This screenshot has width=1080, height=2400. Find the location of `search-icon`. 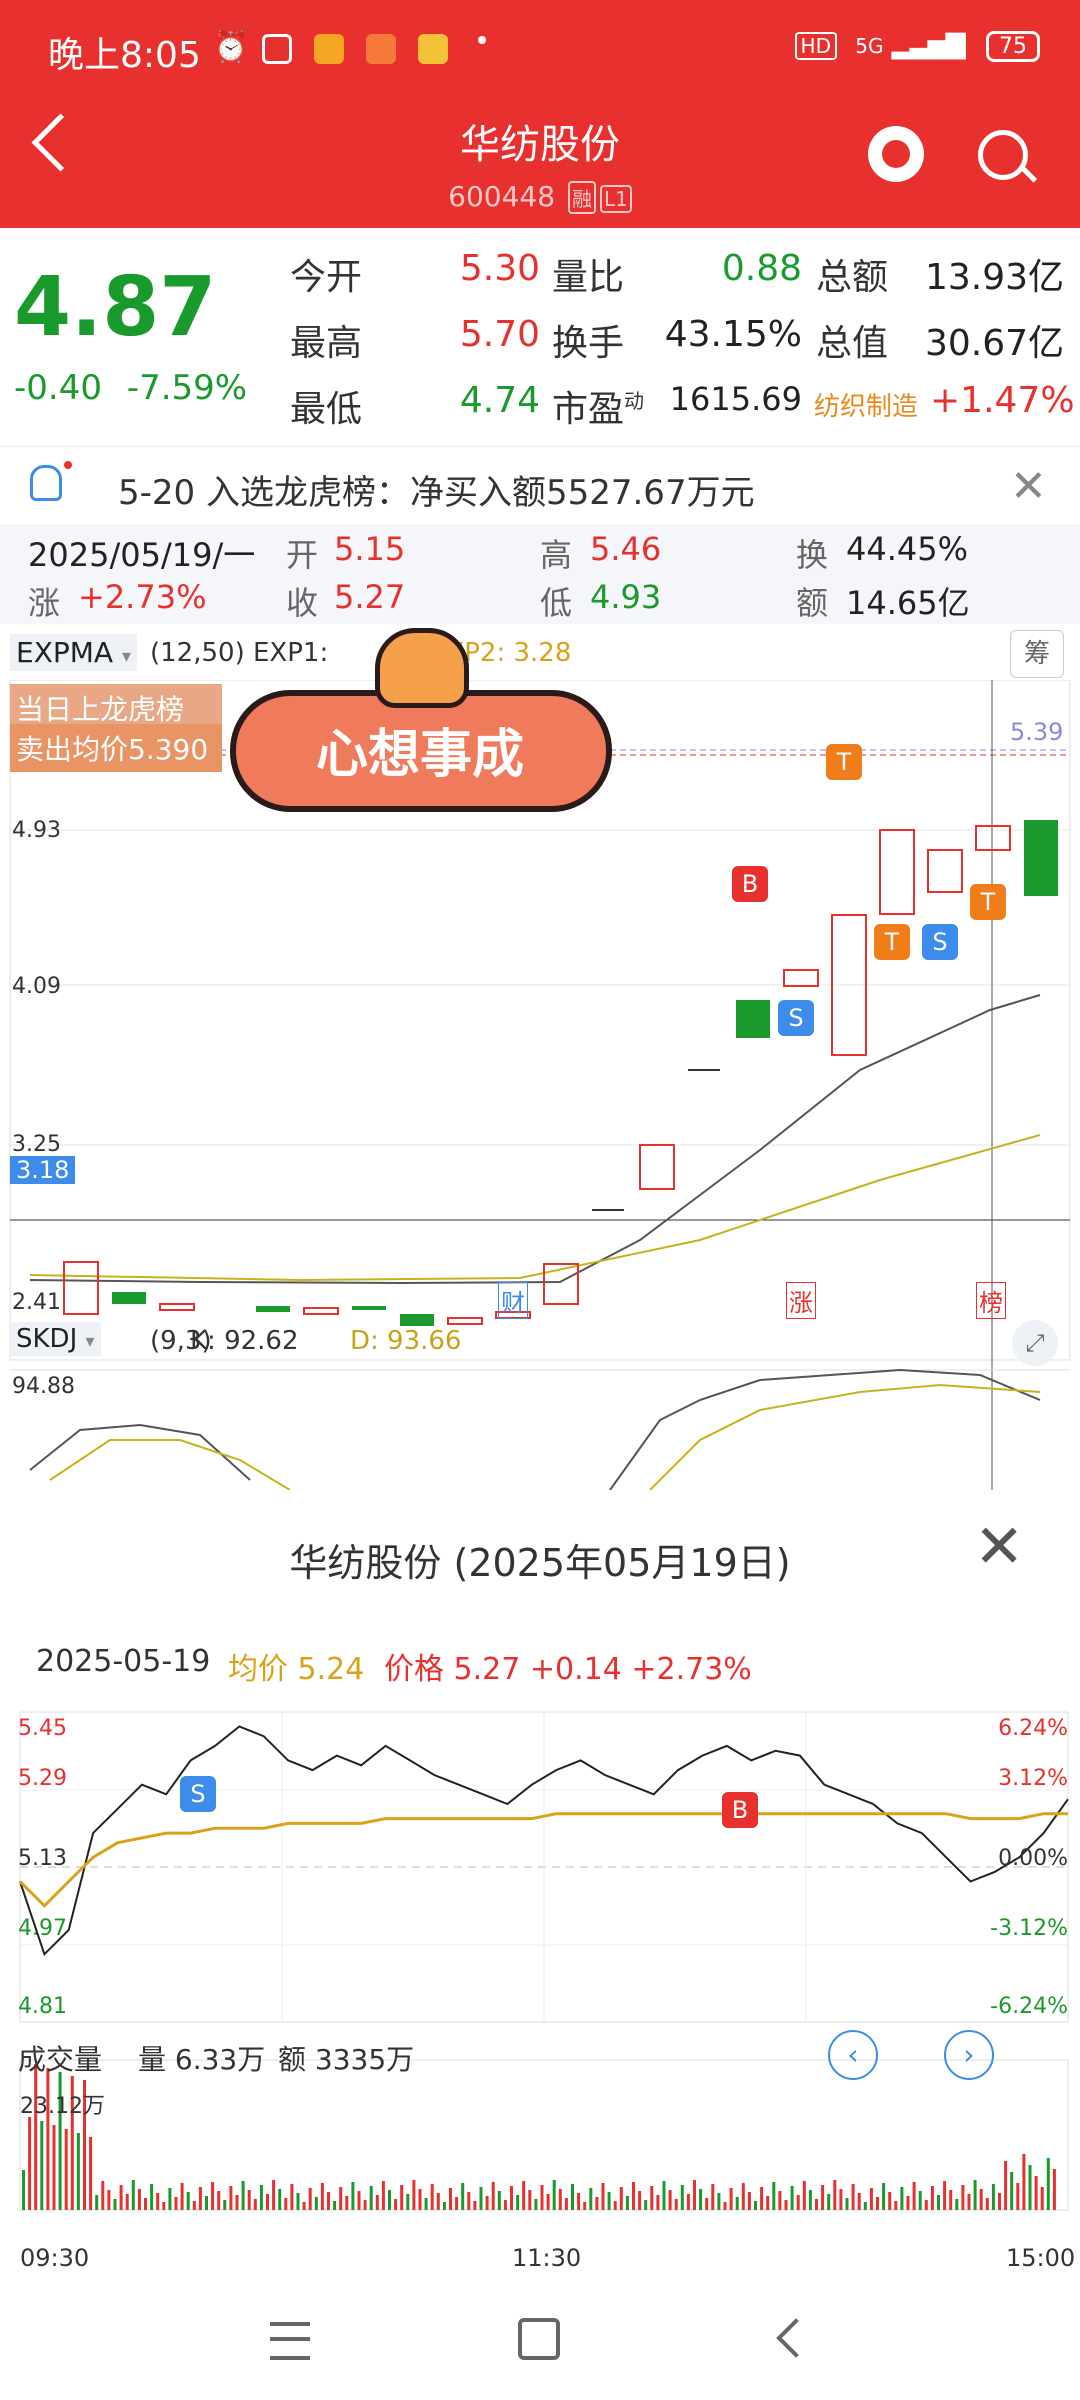

search-icon is located at coordinates (1003, 155).